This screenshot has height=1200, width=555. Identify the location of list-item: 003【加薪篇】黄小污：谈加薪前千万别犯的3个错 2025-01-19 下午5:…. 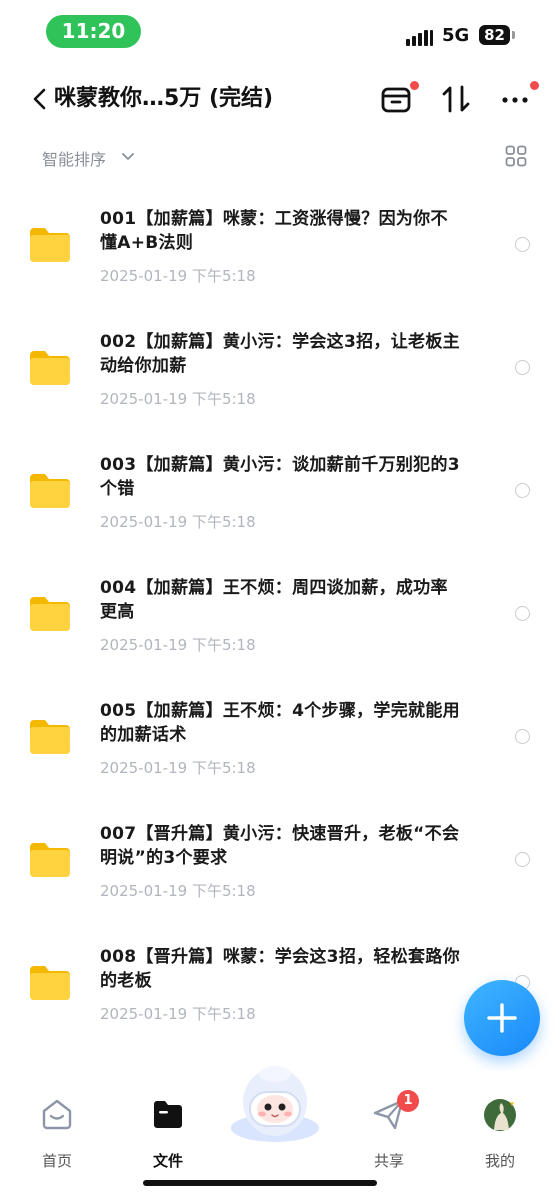
(277, 492).